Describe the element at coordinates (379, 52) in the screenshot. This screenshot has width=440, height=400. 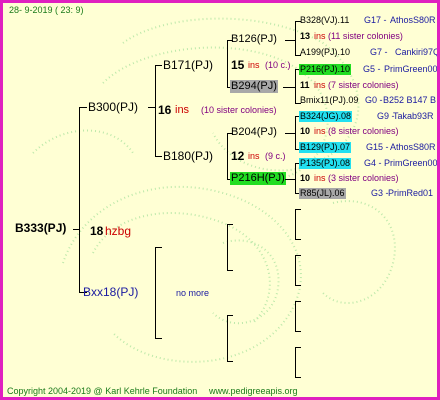
I see `gen4-gen-2: G7 -` at that location.